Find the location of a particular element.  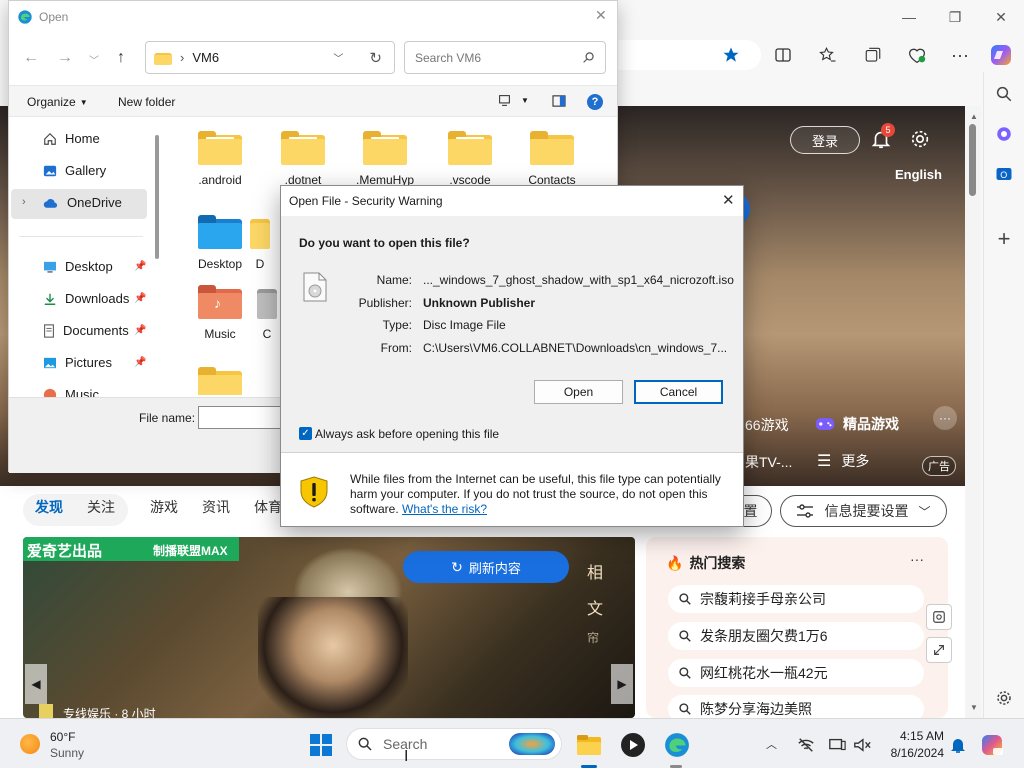

forward-arrow-icon: → is located at coordinates (65, 58).